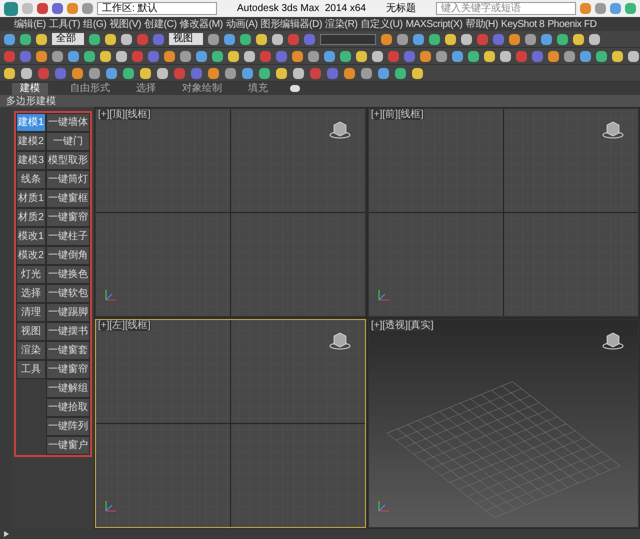 This screenshot has width=640, height=539. What do you see at coordinates (68, 255) in the screenshot?
I see `script-button: 一键倒角` at bounding box center [68, 255].